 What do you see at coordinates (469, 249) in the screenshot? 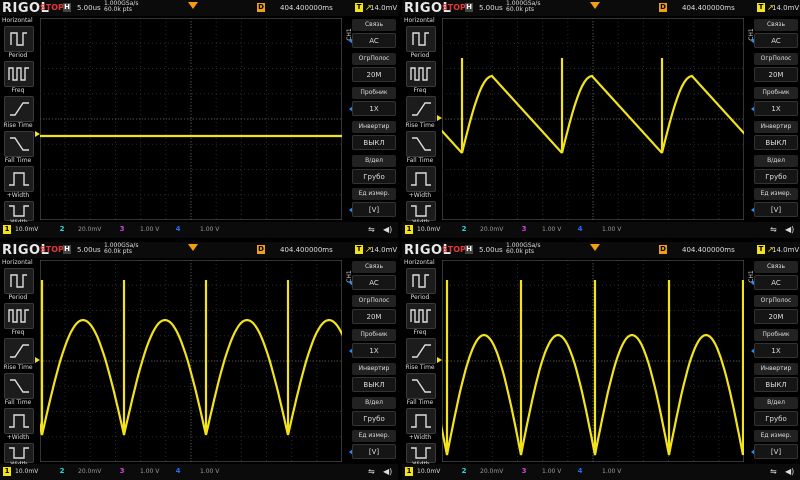
I see `horizontal-box: H` at bounding box center [469, 249].